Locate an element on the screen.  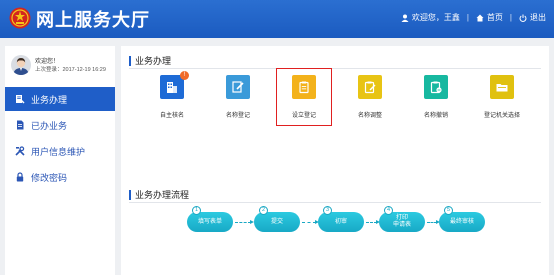
document-icon is located at coordinates (20, 125).